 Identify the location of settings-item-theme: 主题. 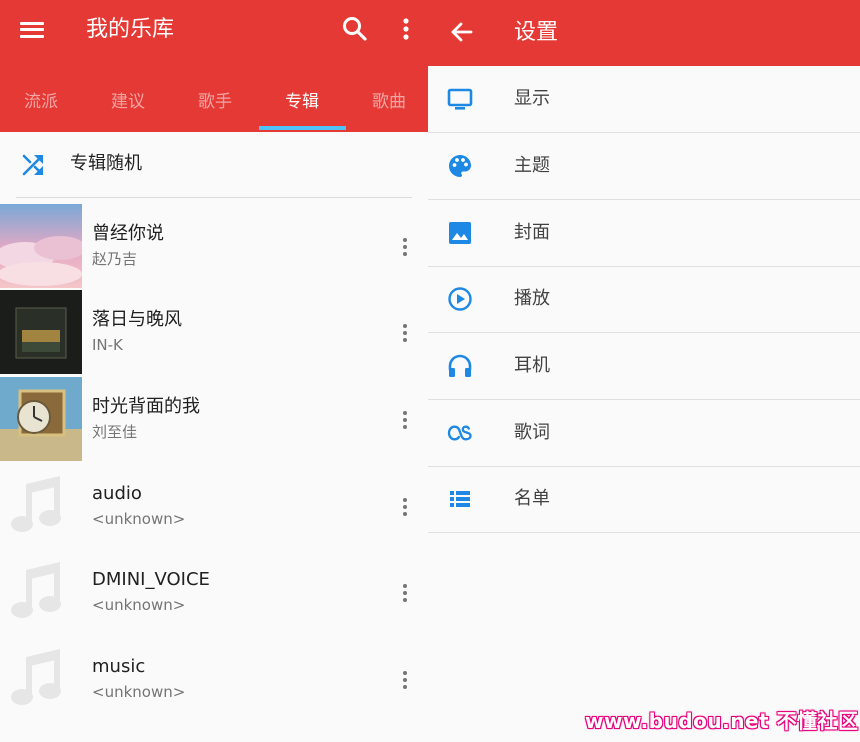
(644, 166).